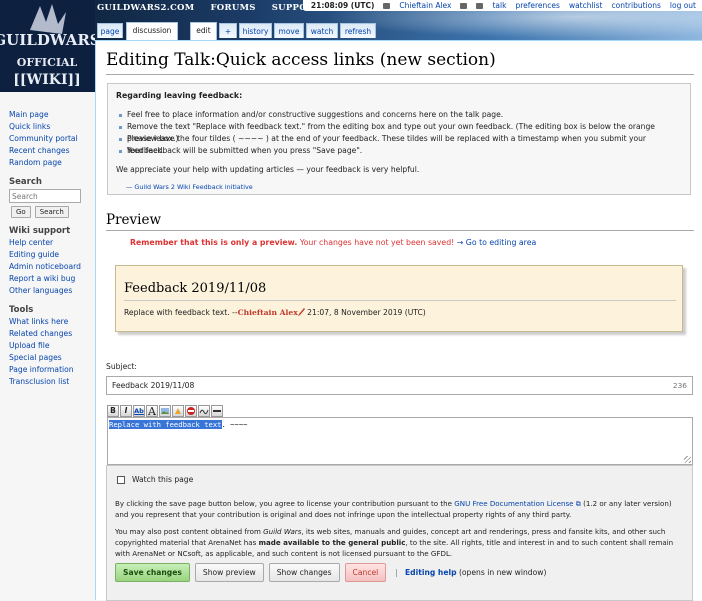  What do you see at coordinates (209, 8) in the screenshot?
I see `site-nav: GUILDWARS2.COM FORUMS SUPPORT` at bounding box center [209, 8].